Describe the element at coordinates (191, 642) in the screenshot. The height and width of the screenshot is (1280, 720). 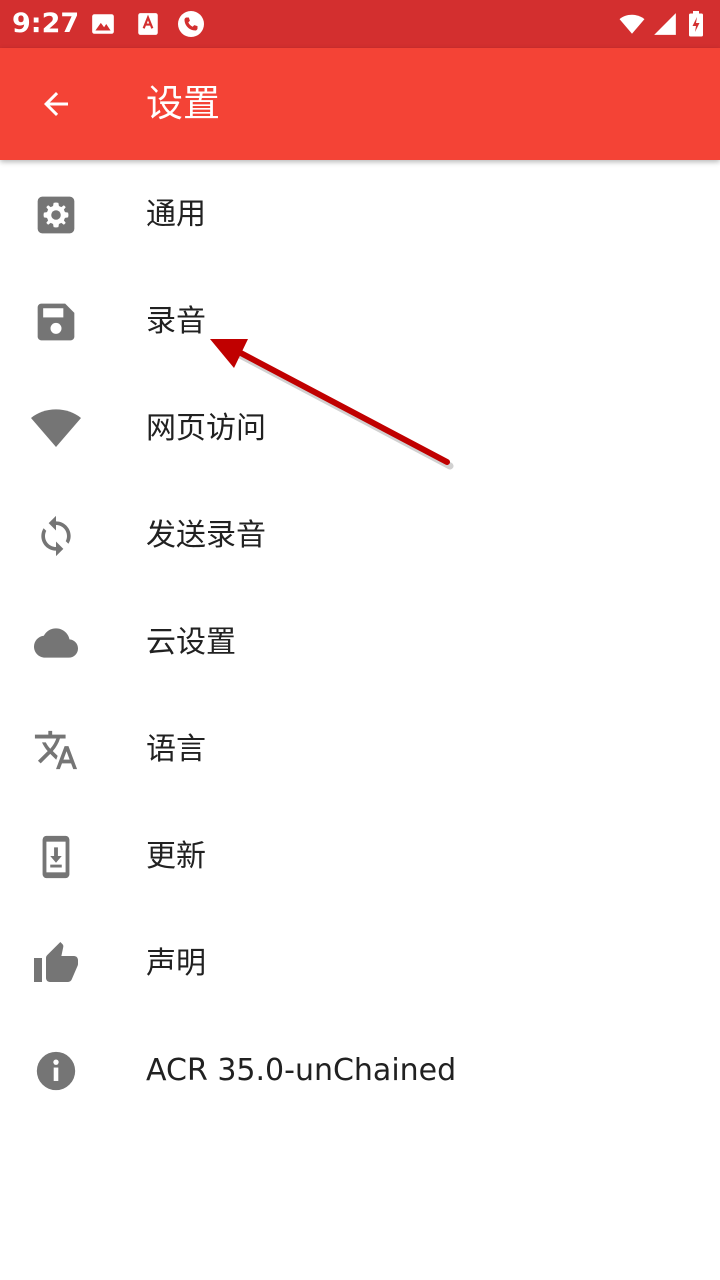
I see `settings-item-label: 云设置` at that location.